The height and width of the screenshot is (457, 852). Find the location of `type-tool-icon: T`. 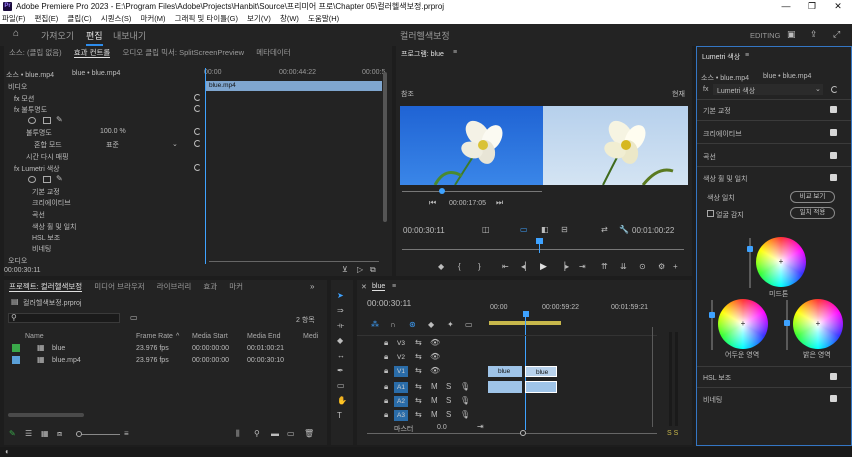

type-tool-icon: T is located at coordinates (339, 416).